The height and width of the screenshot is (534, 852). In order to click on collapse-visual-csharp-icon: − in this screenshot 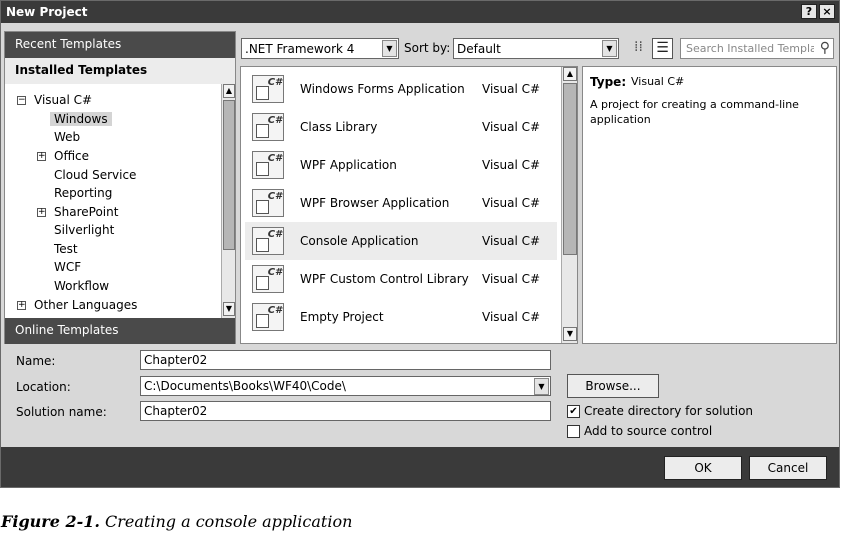, I will do `click(21, 100)`.